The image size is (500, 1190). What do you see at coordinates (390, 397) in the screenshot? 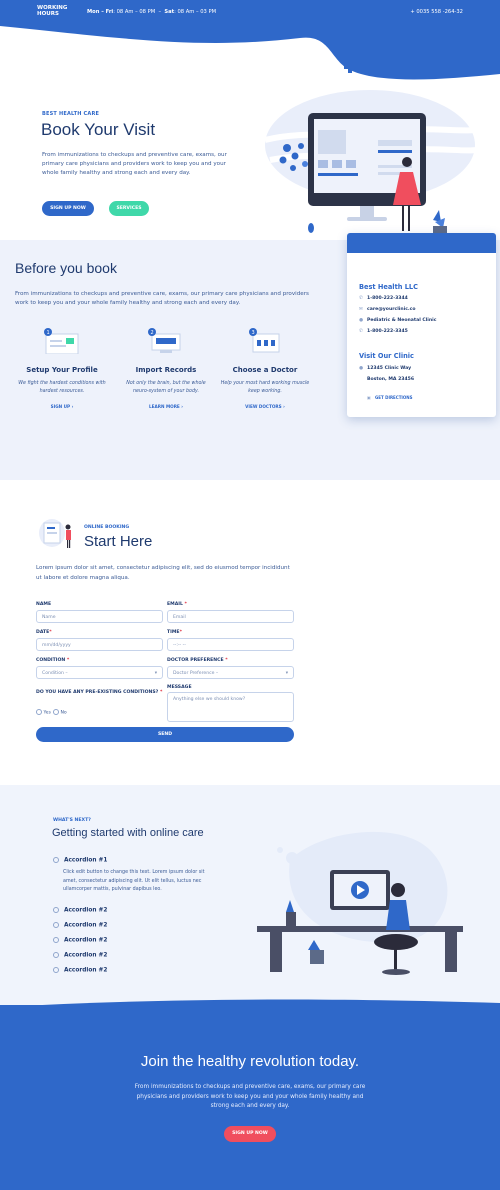
I see `get-directions-link: ▣ GET DIRECTIONS` at bounding box center [390, 397].